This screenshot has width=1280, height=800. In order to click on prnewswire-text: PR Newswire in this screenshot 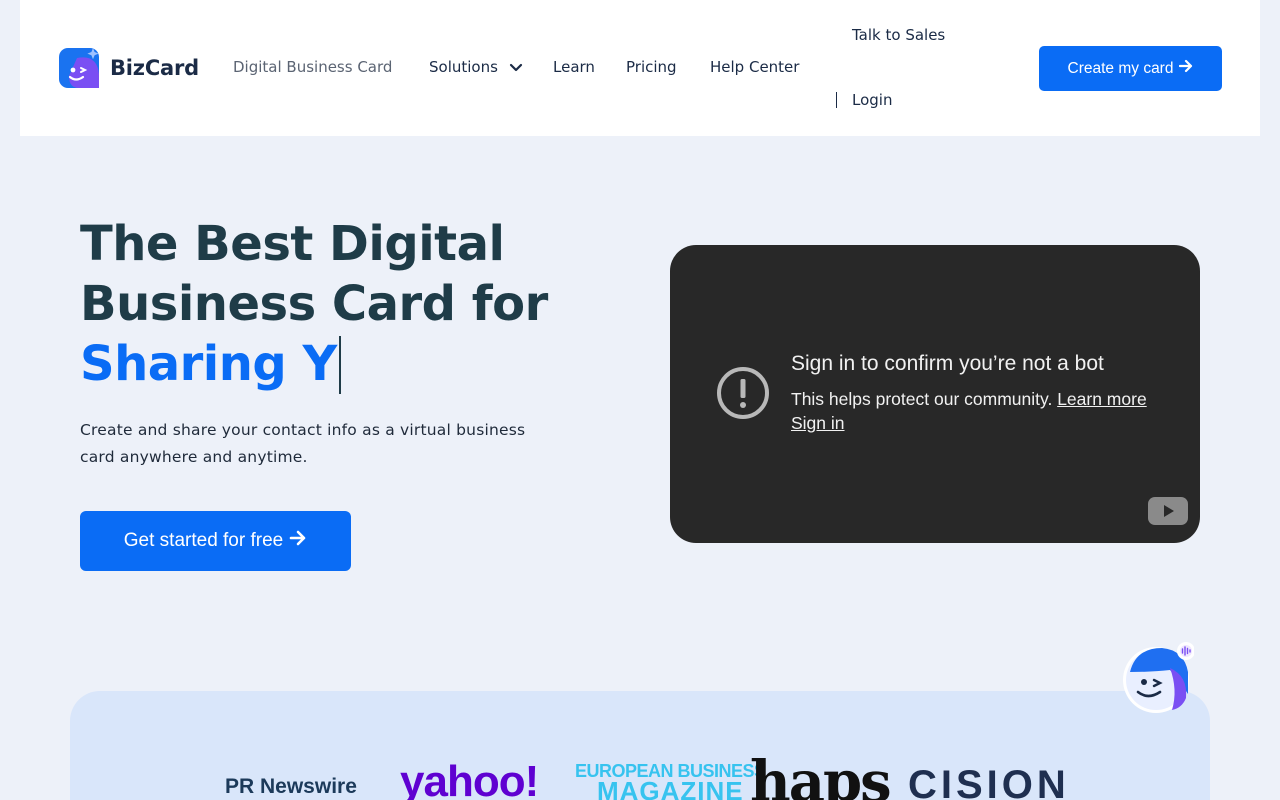, I will do `click(291, 786)`.